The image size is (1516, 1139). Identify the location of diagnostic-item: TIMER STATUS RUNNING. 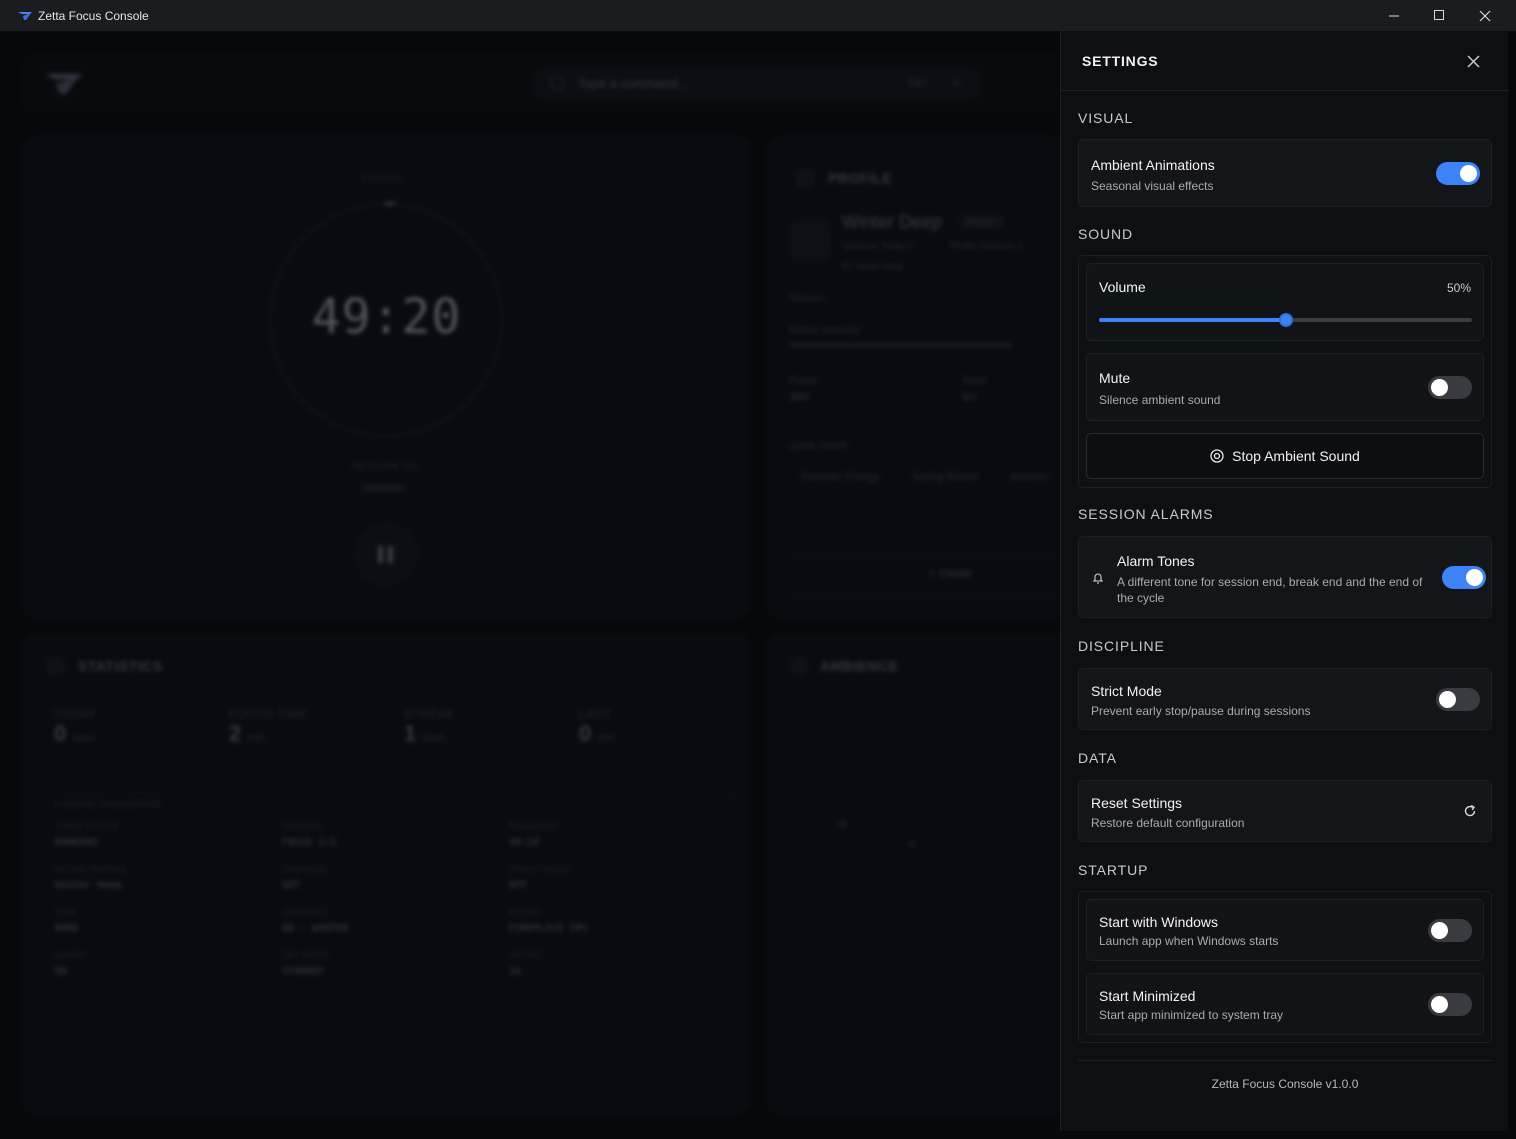
(168, 835).